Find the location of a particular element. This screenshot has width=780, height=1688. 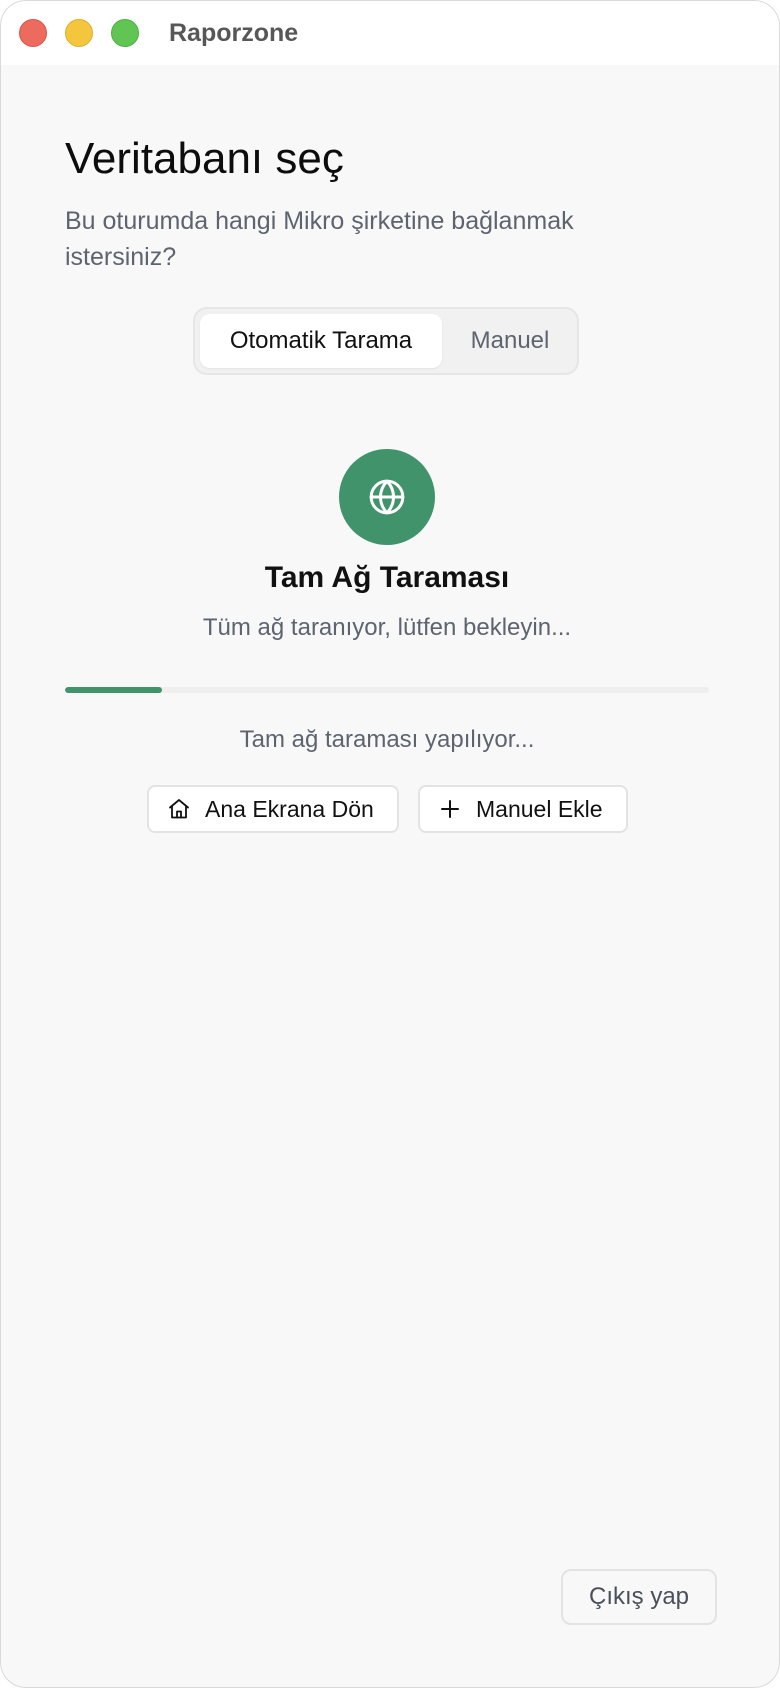

plus-icon is located at coordinates (450, 809).